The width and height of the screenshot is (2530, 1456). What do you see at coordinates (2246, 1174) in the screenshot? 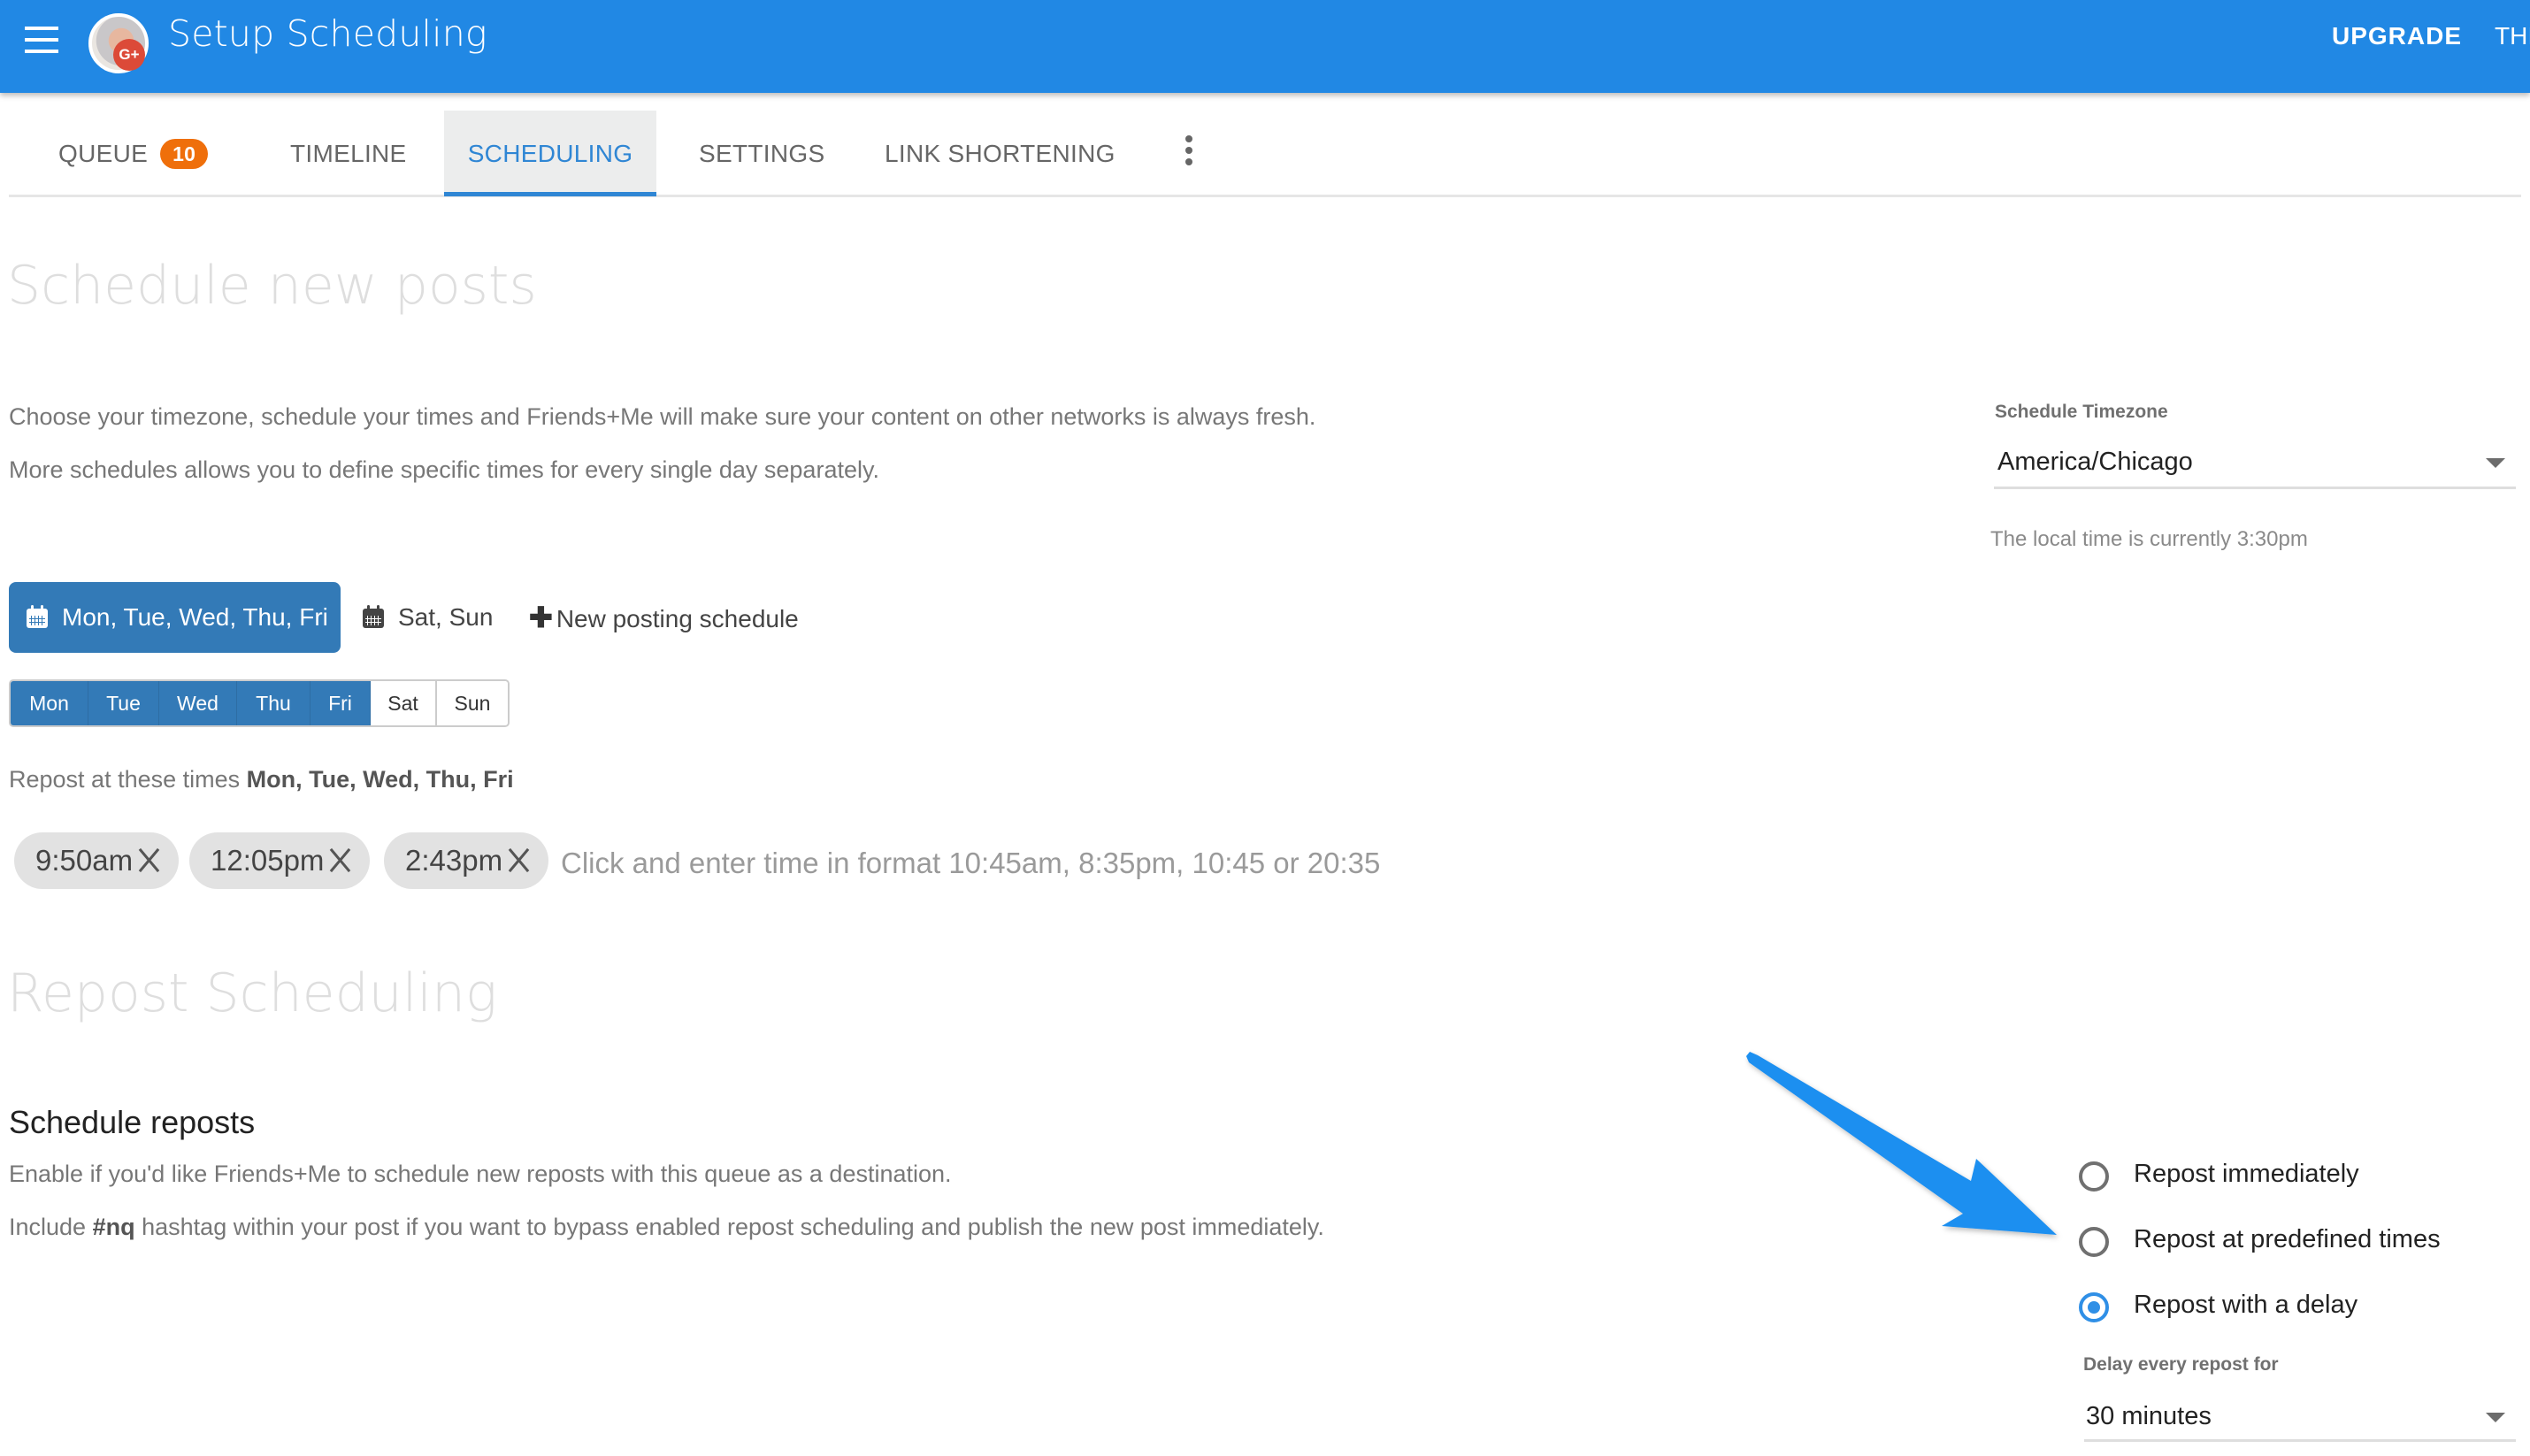
I see `radio-label: Repost immediately` at bounding box center [2246, 1174].